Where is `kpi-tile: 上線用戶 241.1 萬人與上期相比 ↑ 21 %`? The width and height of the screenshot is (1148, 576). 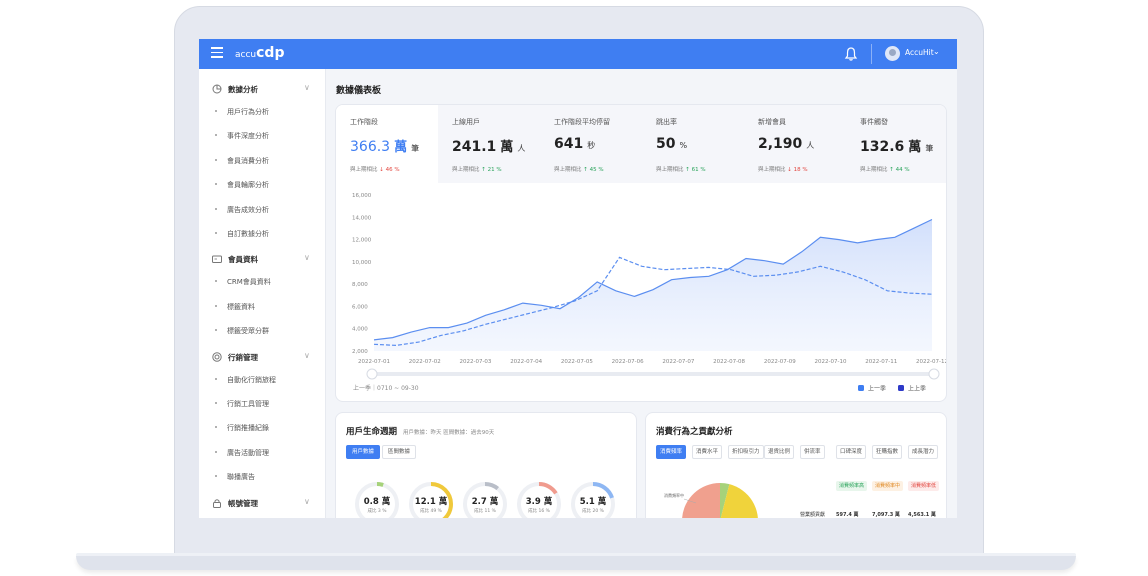
kpi-tile: 上線用戶 241.1 萬人與上期相比 ↑ 21 % is located at coordinates (489, 144).